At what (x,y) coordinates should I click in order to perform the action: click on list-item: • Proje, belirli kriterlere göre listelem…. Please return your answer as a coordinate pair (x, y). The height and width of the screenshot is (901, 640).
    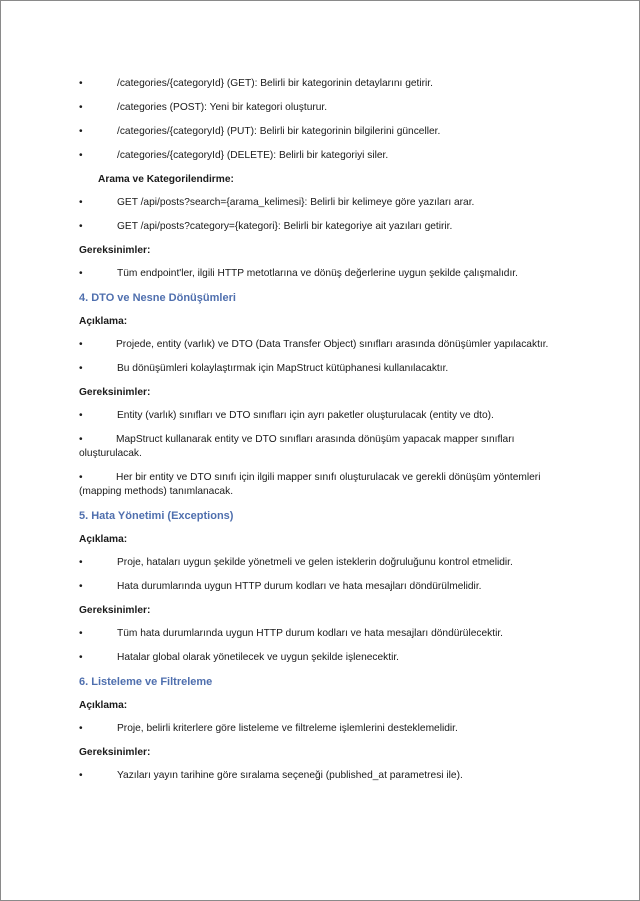
    Looking at the image, I should click on (319, 729).